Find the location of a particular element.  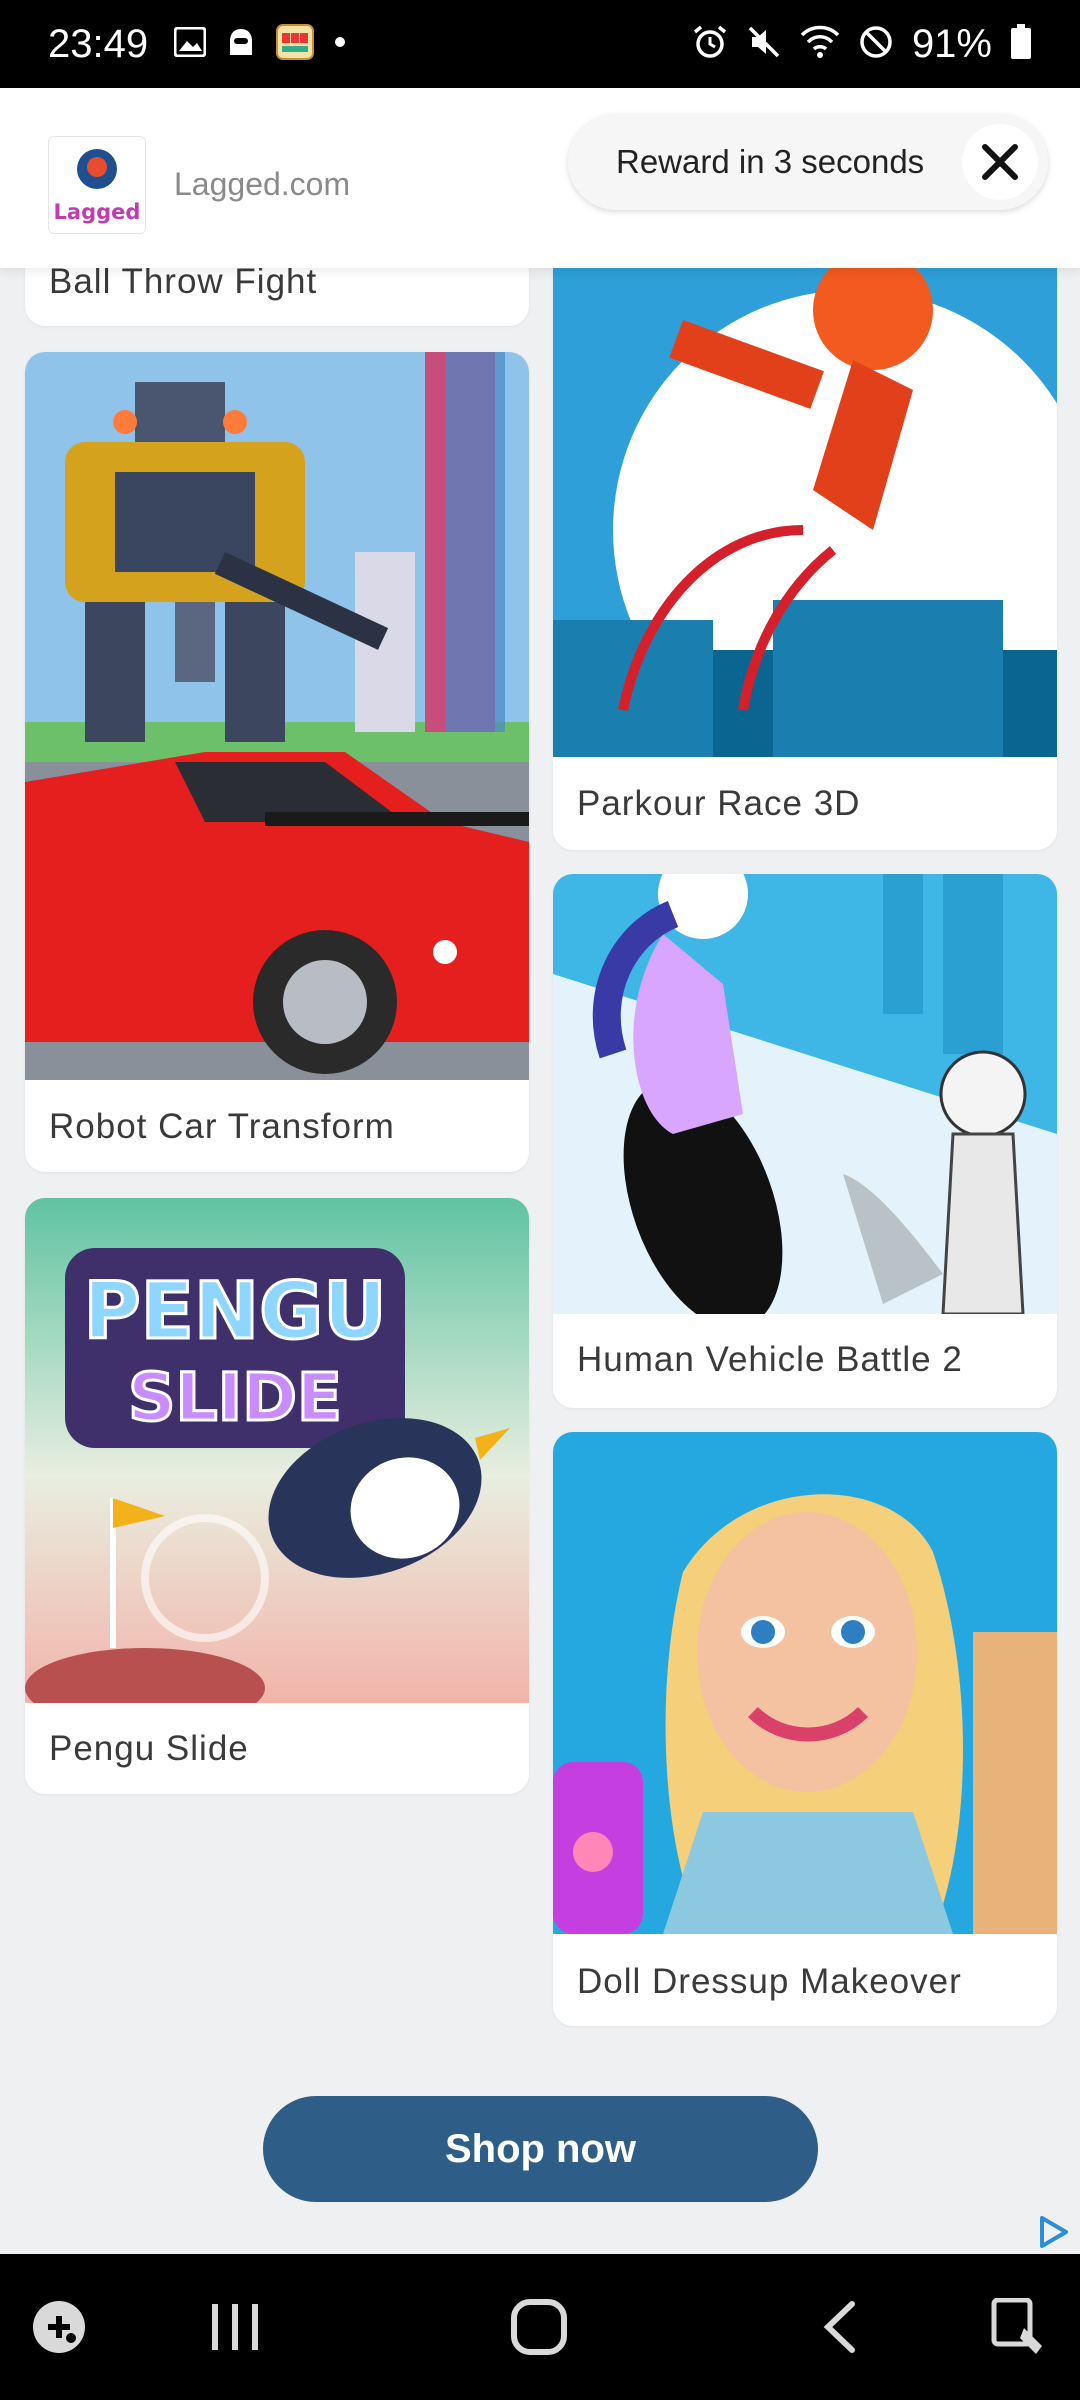

clock: 23:49 is located at coordinates (98, 43).